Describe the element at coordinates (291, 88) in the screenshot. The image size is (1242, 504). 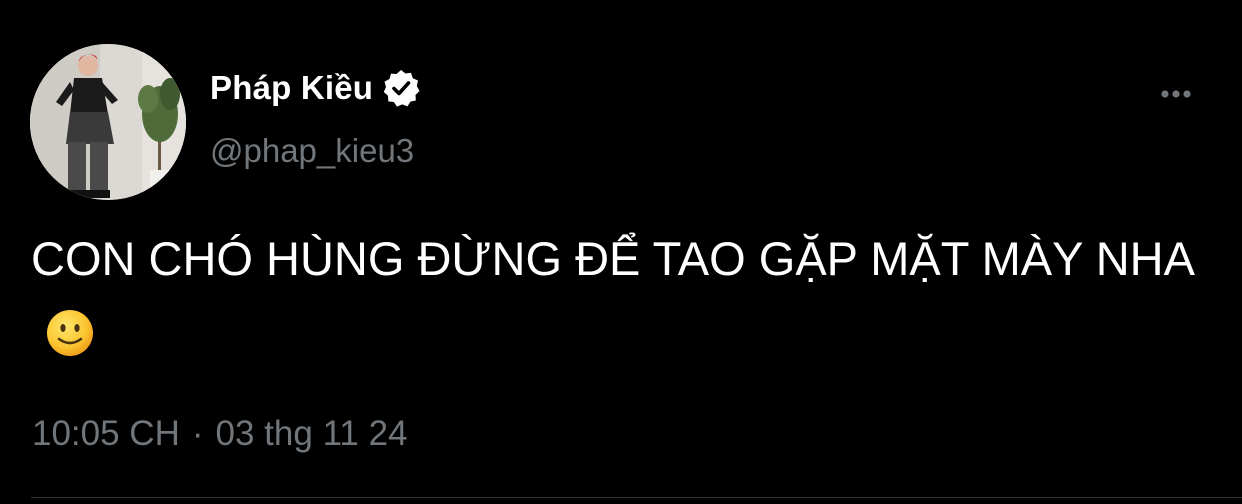
I see `display-name: Pháp Kiều` at that location.